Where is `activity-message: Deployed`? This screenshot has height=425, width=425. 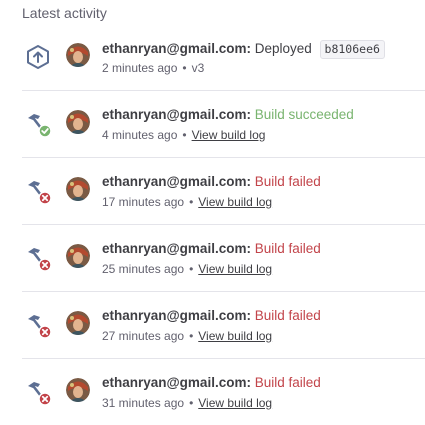
activity-message: Deployed is located at coordinates (283, 48).